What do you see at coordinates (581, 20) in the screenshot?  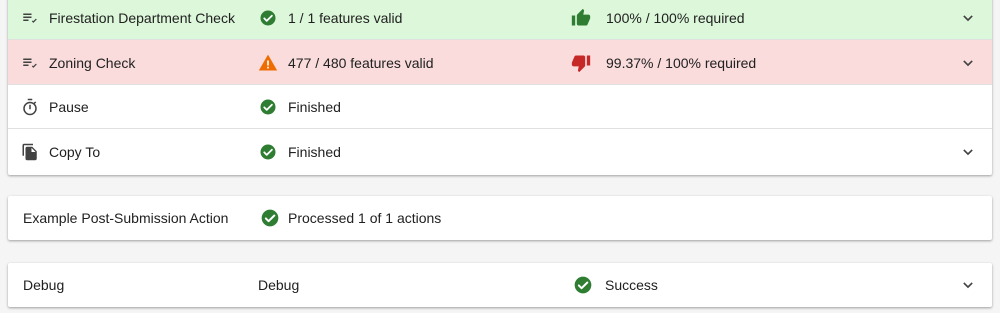 I see `thumb-up-icon` at bounding box center [581, 20].